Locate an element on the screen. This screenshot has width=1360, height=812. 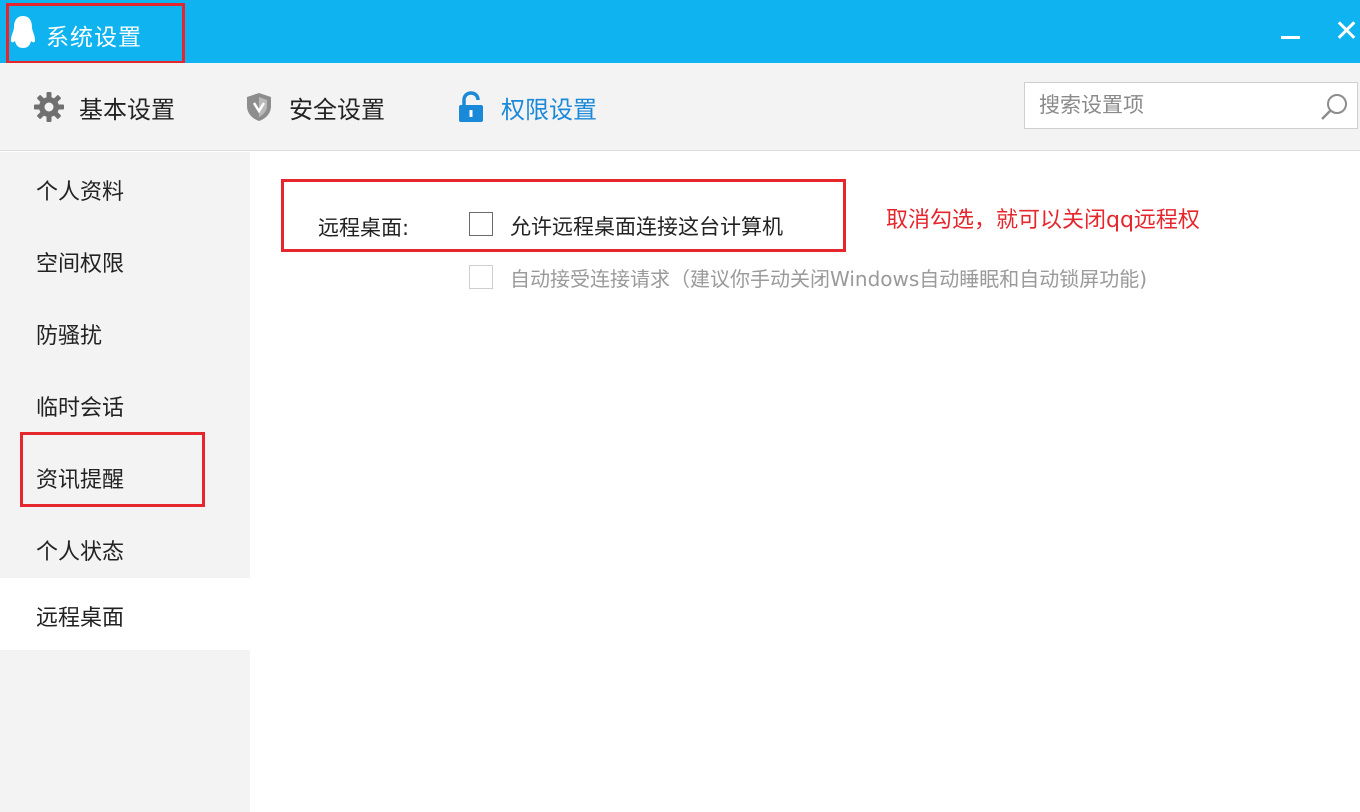
option-highlight-box is located at coordinates (563, 215).